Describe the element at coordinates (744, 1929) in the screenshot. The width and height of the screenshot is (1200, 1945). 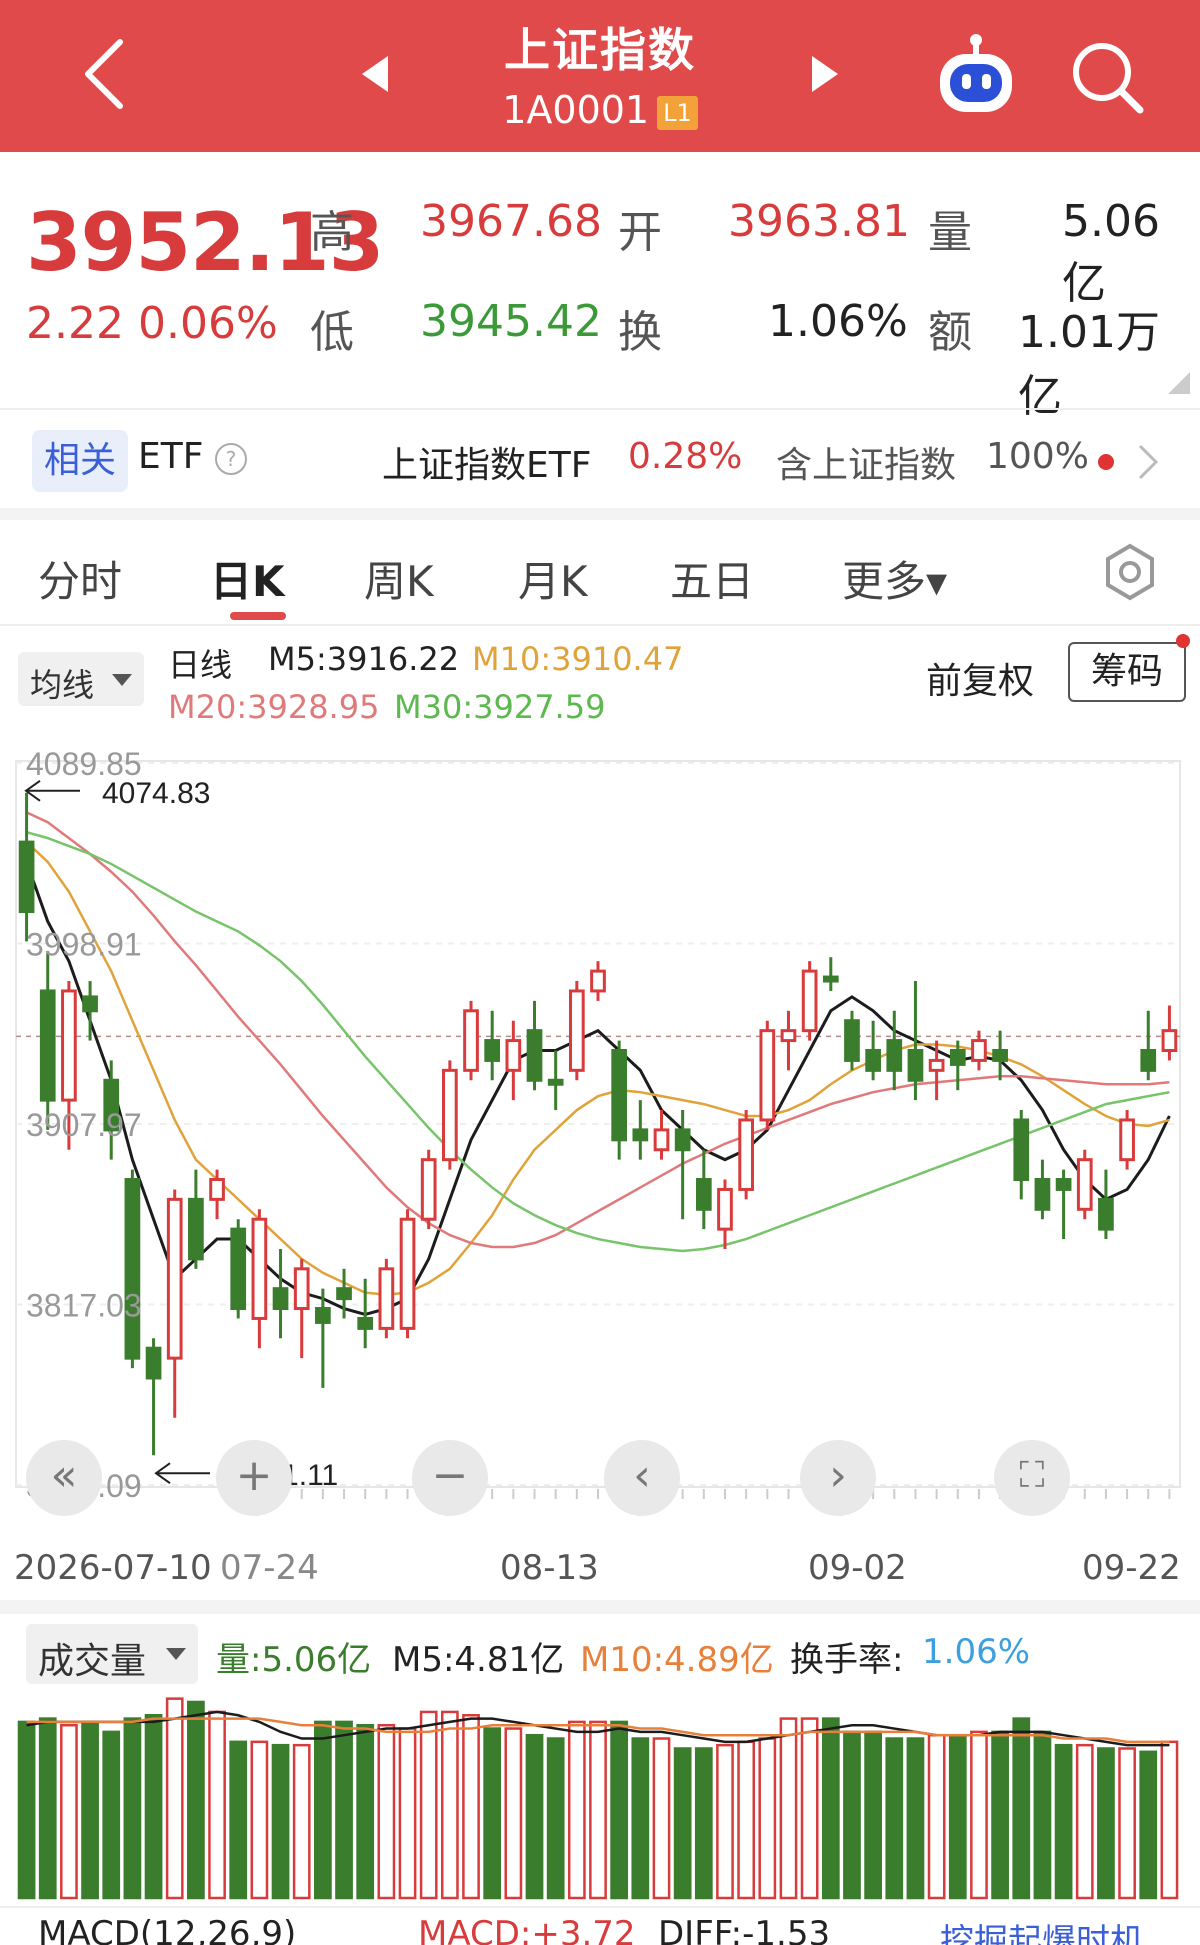
I see `dif-value: DIFF:-1.53` at that location.